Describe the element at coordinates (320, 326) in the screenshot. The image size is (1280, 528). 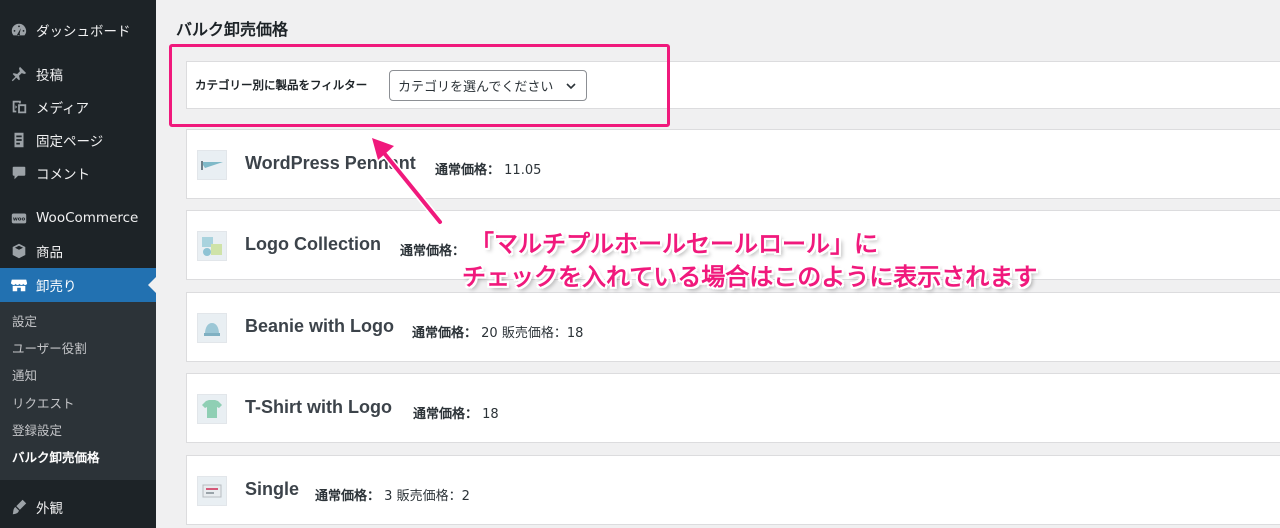
I see `product-name: Beanie with Logo` at that location.